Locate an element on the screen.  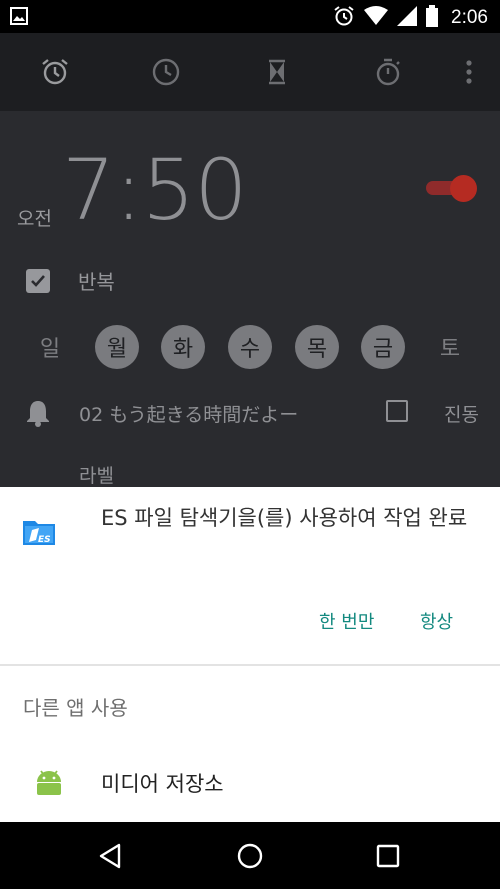
status-bar: 2:06 is located at coordinates (250, 16).